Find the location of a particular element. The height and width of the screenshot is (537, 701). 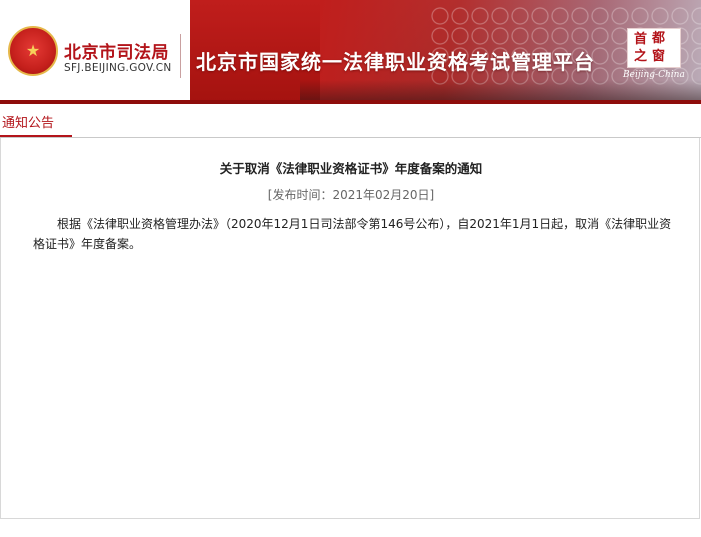

notice-title: 关于取消《法律职业资格证书》年度备案的通知 is located at coordinates (351, 168).